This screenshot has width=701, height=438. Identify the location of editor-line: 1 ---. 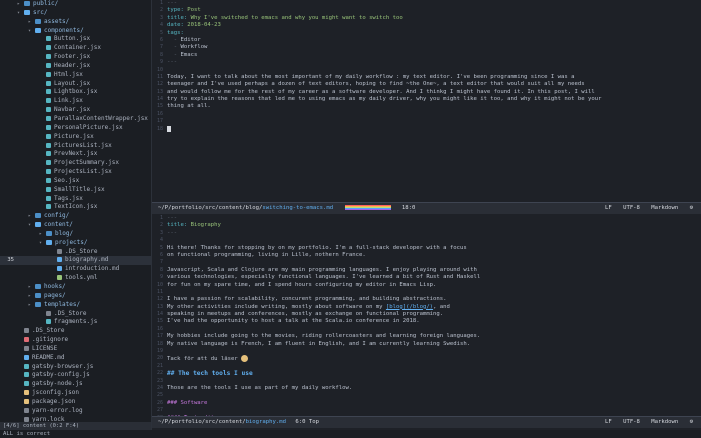
(426, 218).